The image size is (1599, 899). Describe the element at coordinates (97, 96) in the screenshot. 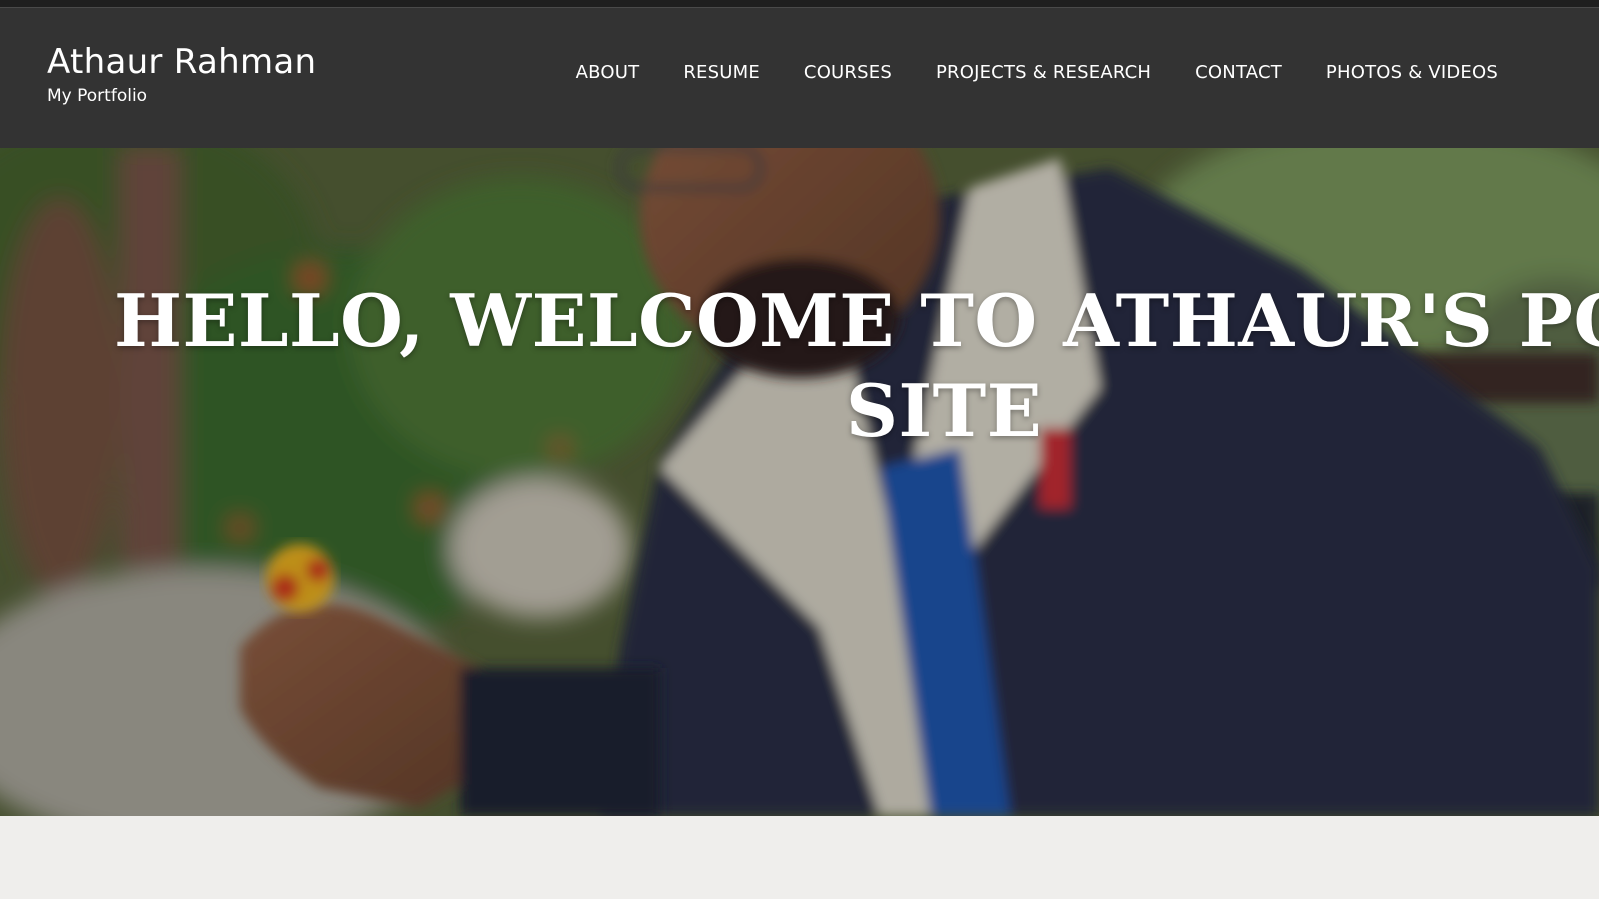

I see `site-subtitle: My Portfolio` at that location.